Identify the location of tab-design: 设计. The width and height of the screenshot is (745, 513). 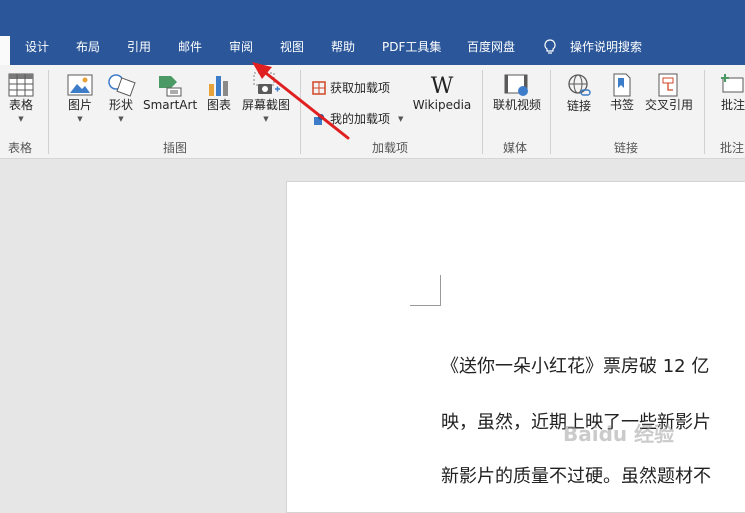
(37, 47).